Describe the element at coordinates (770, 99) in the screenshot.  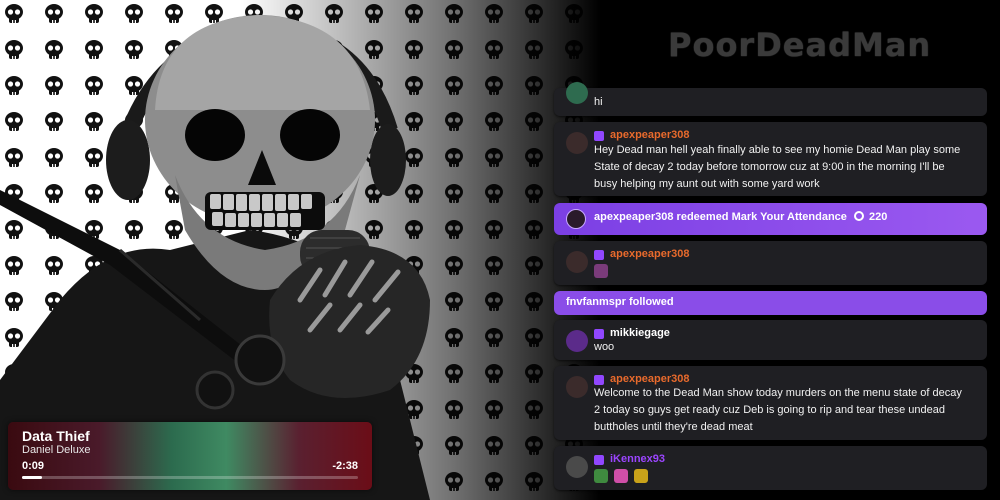
I see `chat-message-partial: hi` at that location.